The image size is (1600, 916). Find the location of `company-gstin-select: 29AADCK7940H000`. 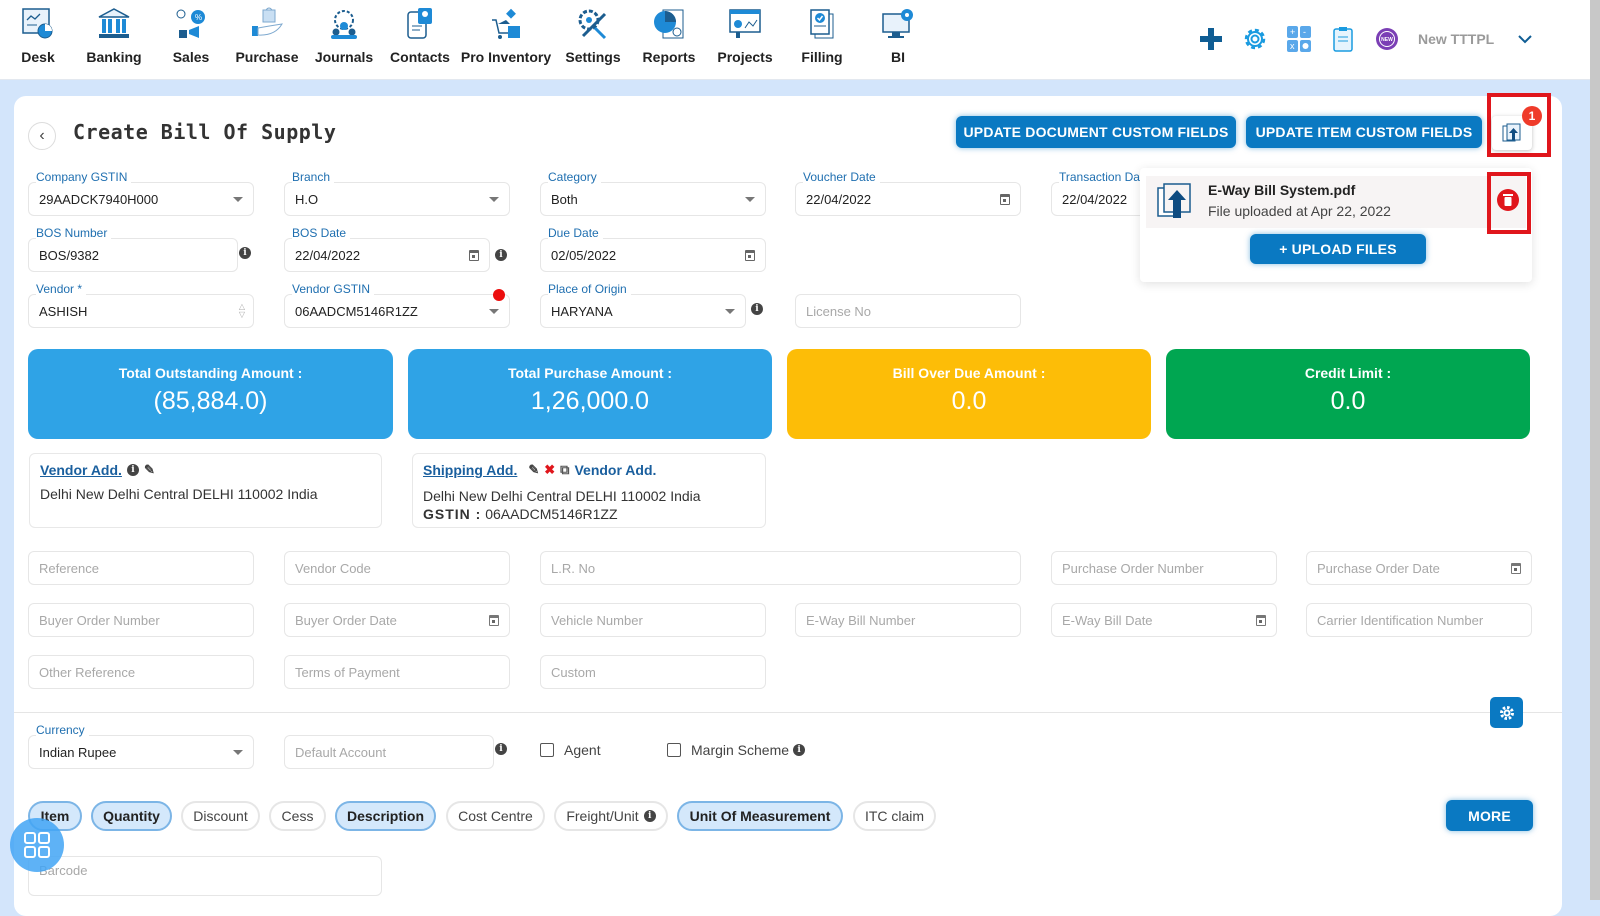

company-gstin-select: 29AADCK7940H000 is located at coordinates (141, 199).